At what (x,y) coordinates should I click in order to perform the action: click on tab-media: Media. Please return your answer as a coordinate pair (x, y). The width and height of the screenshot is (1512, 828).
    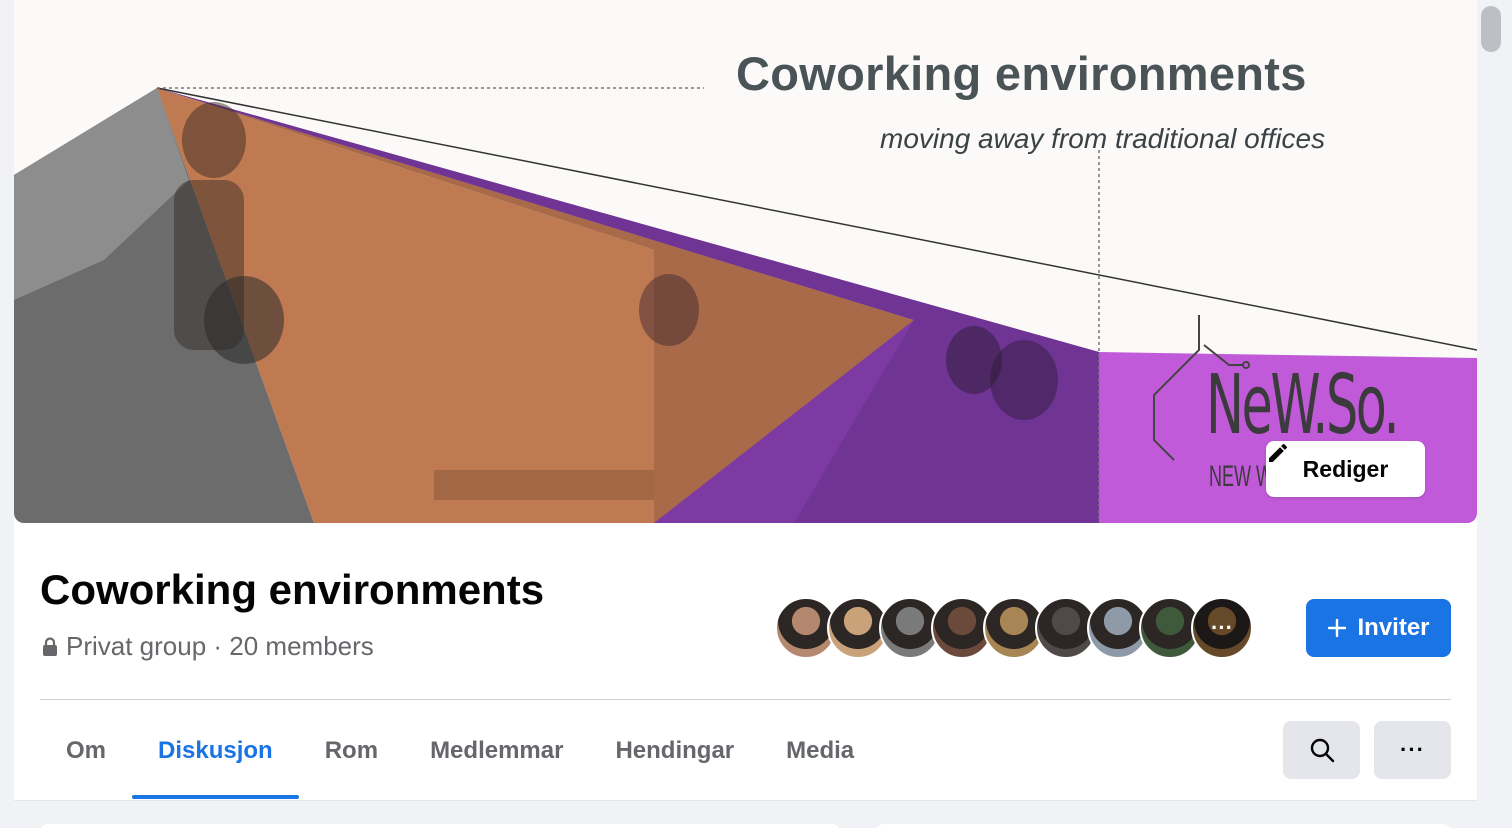
    Looking at the image, I should click on (820, 750).